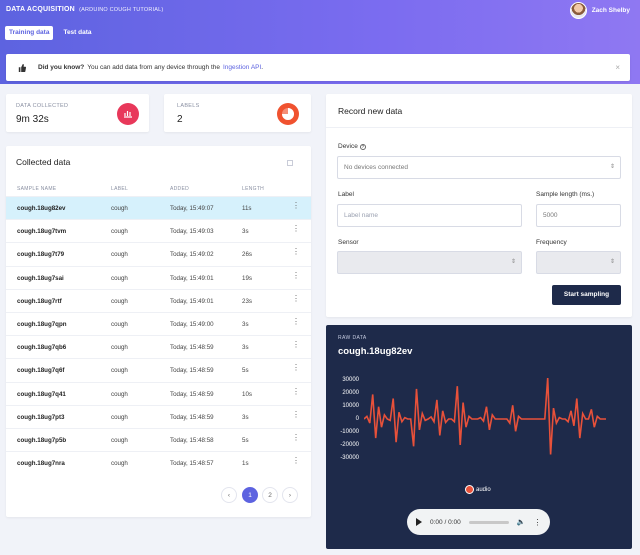  What do you see at coordinates (429, 215) in the screenshot?
I see `label-input: Label name` at bounding box center [429, 215].